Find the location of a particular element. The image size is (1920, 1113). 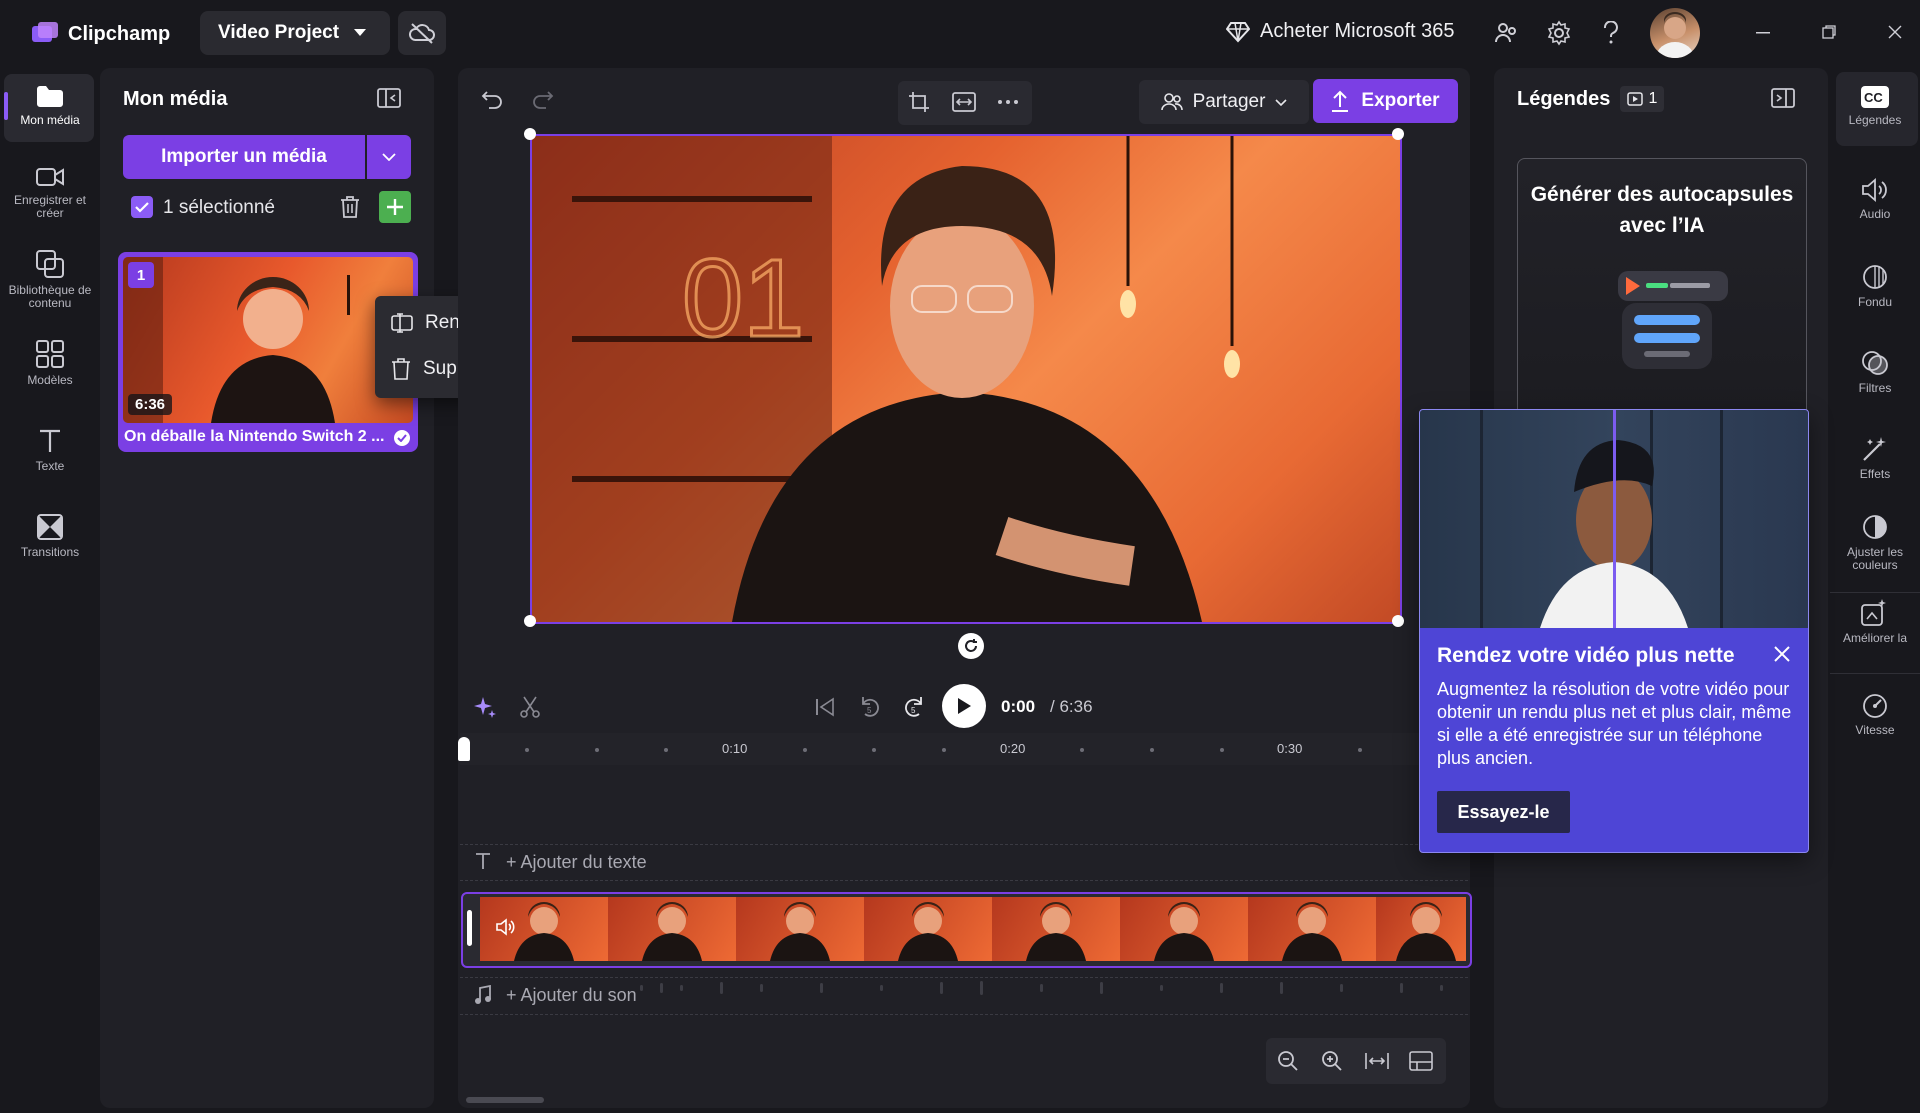

skip-to-start-icon is located at coordinates (825, 707).